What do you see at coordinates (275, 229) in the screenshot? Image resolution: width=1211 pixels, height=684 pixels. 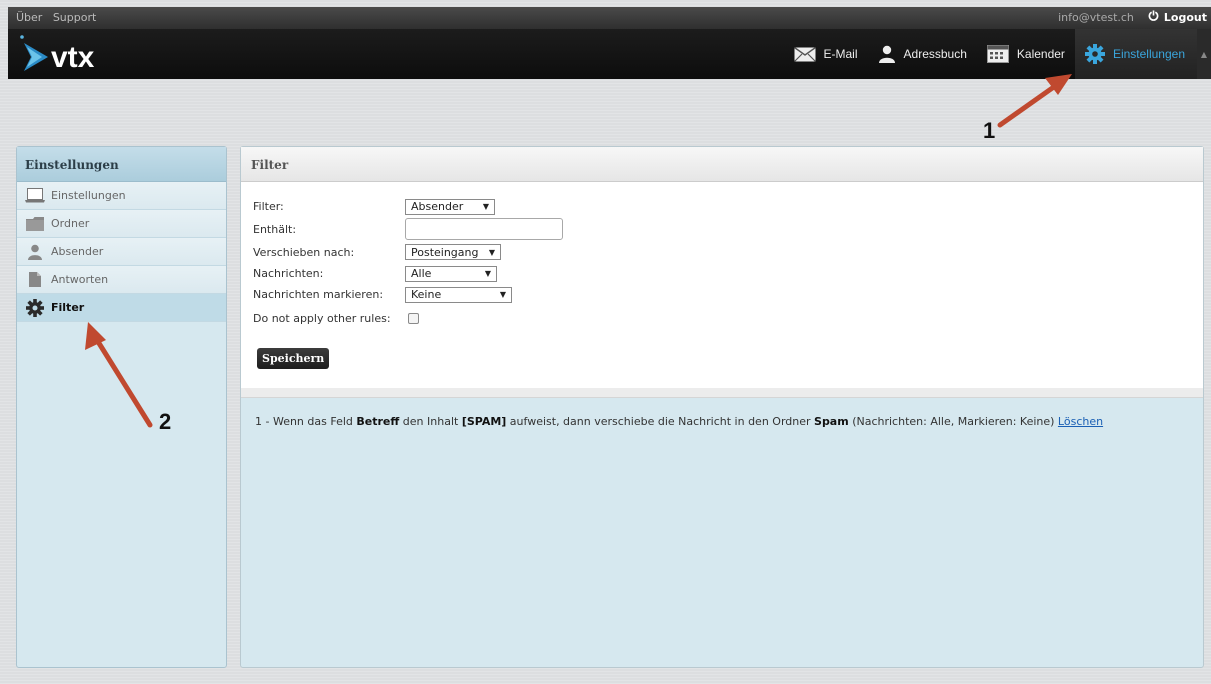 I see `contains-label: Enthält:` at bounding box center [275, 229].